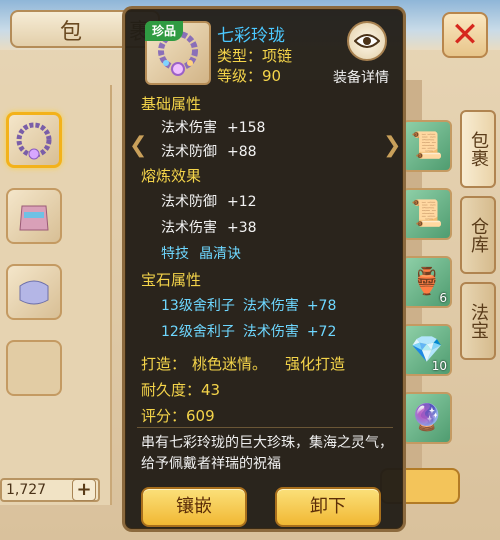  What do you see at coordinates (213, 128) in the screenshot?
I see `attr-row: 法术伤害 +158` at bounding box center [213, 128].